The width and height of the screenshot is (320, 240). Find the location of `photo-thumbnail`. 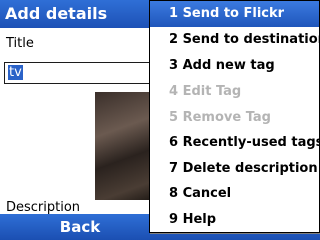

photo-thumbnail is located at coordinates (125, 146).